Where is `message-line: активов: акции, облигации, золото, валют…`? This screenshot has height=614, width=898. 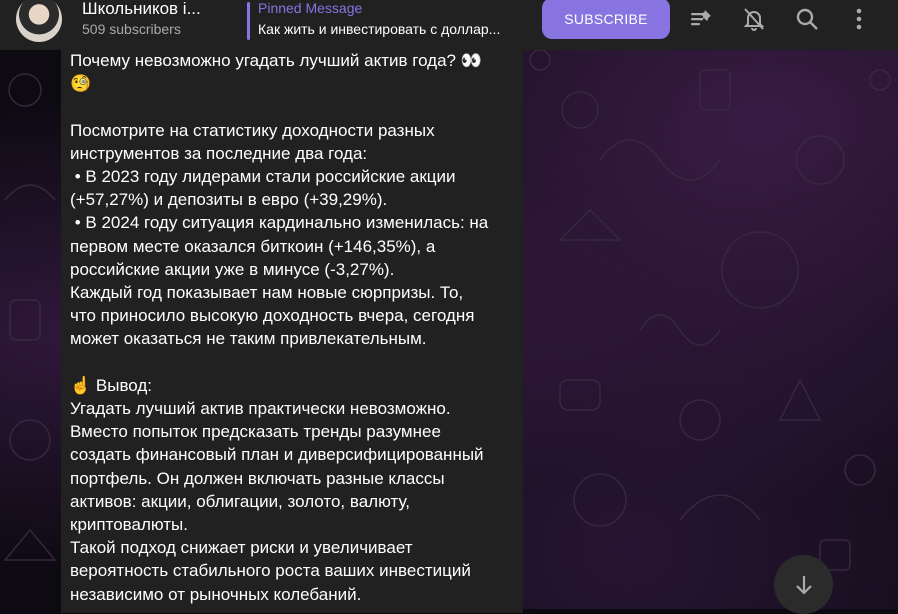 message-line: активов: акции, облигации, золото, валют… is located at coordinates (240, 501).